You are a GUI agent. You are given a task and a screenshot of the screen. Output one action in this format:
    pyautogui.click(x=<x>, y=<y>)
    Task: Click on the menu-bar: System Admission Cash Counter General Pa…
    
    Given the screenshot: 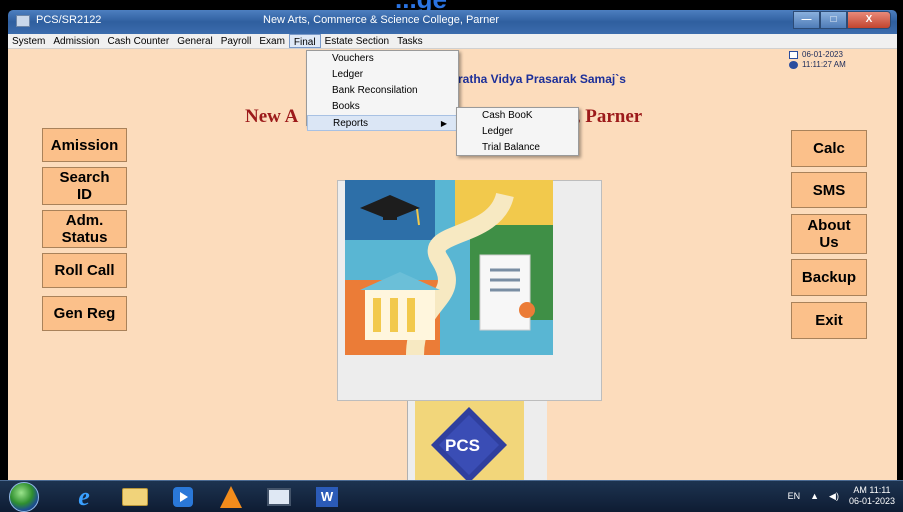 What is the action you would take?
    pyautogui.click(x=452, y=41)
    